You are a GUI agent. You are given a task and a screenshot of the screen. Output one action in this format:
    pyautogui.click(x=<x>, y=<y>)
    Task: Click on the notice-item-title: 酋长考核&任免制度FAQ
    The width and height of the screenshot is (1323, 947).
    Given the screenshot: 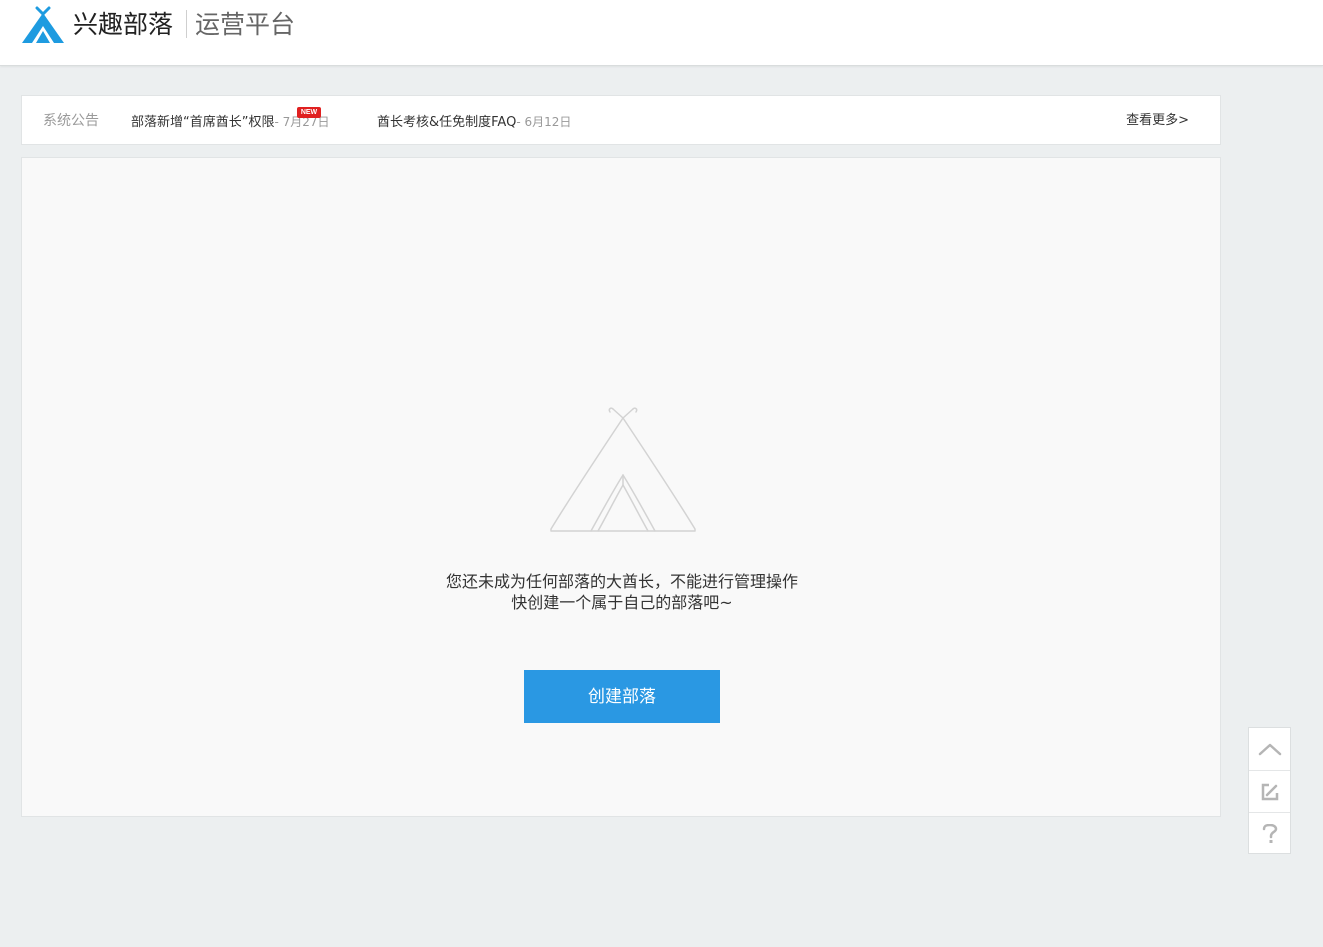 What is the action you would take?
    pyautogui.click(x=447, y=122)
    